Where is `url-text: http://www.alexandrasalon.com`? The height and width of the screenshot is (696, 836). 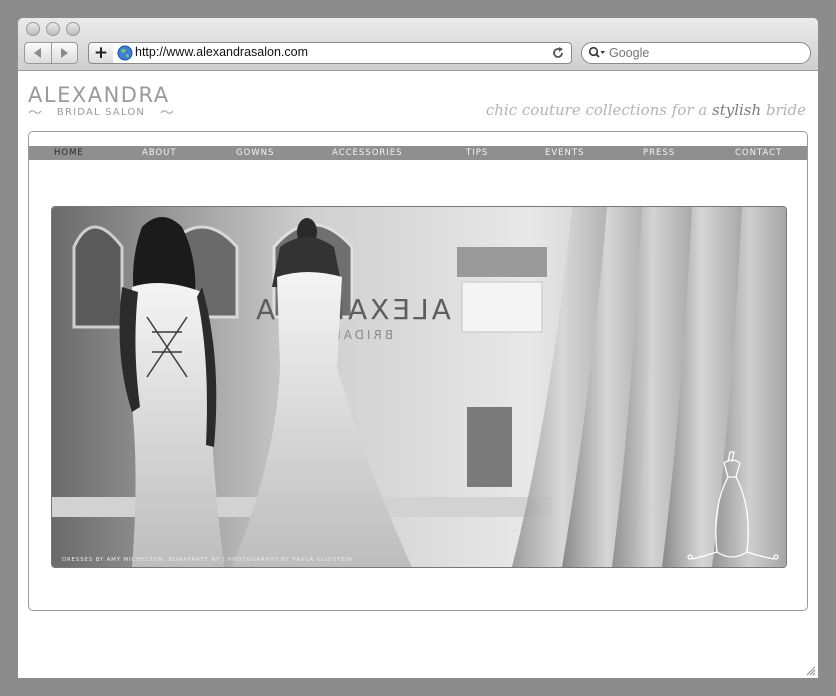
url-text: http://www.alexandrasalon.com is located at coordinates (222, 52).